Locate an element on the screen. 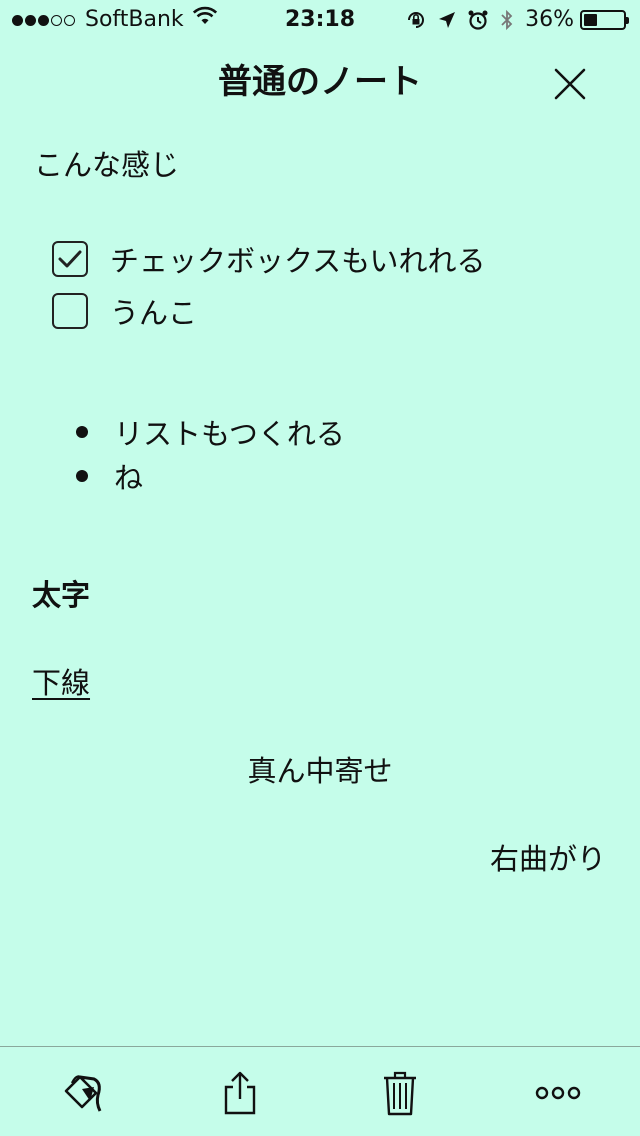 Image resolution: width=640 pixels, height=1136 pixels. underline-text: 下線 is located at coordinates (61, 683).